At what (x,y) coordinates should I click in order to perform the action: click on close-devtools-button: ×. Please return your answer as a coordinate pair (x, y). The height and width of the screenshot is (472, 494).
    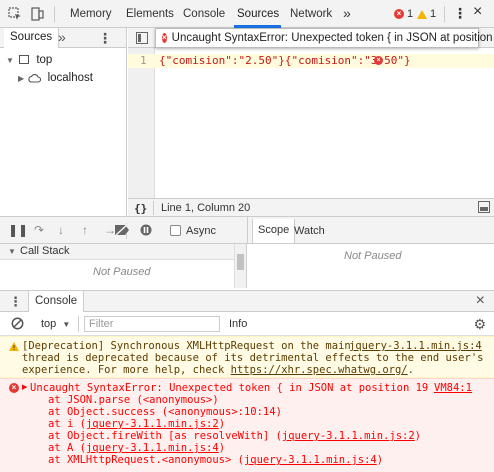
    Looking at the image, I should click on (477, 12).